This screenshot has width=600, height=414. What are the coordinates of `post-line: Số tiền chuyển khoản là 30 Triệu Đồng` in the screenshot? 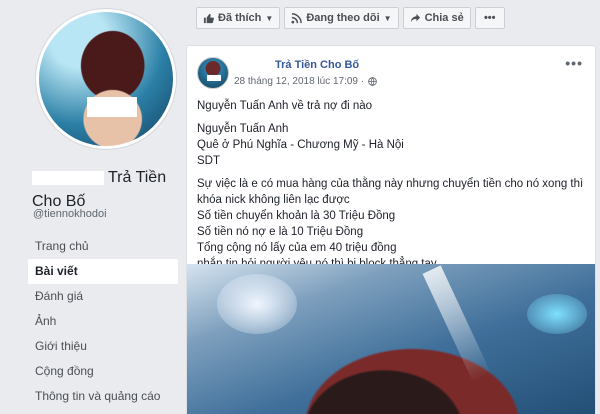 It's located at (296, 216).